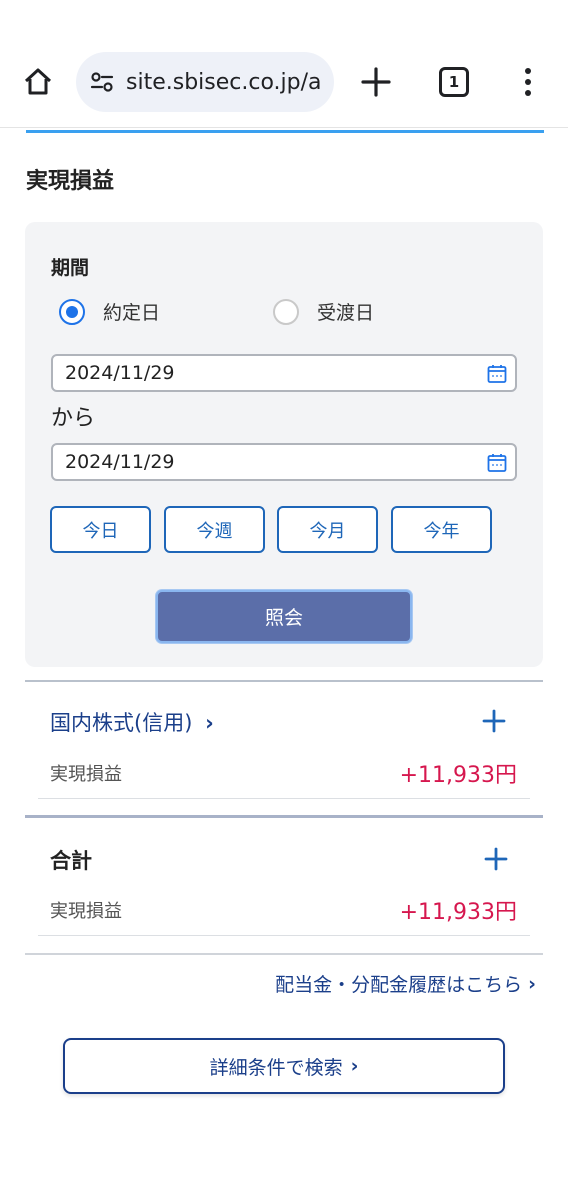 The width and height of the screenshot is (568, 1200). Describe the element at coordinates (73, 418) in the screenshot. I see `date-range-connector: から` at that location.